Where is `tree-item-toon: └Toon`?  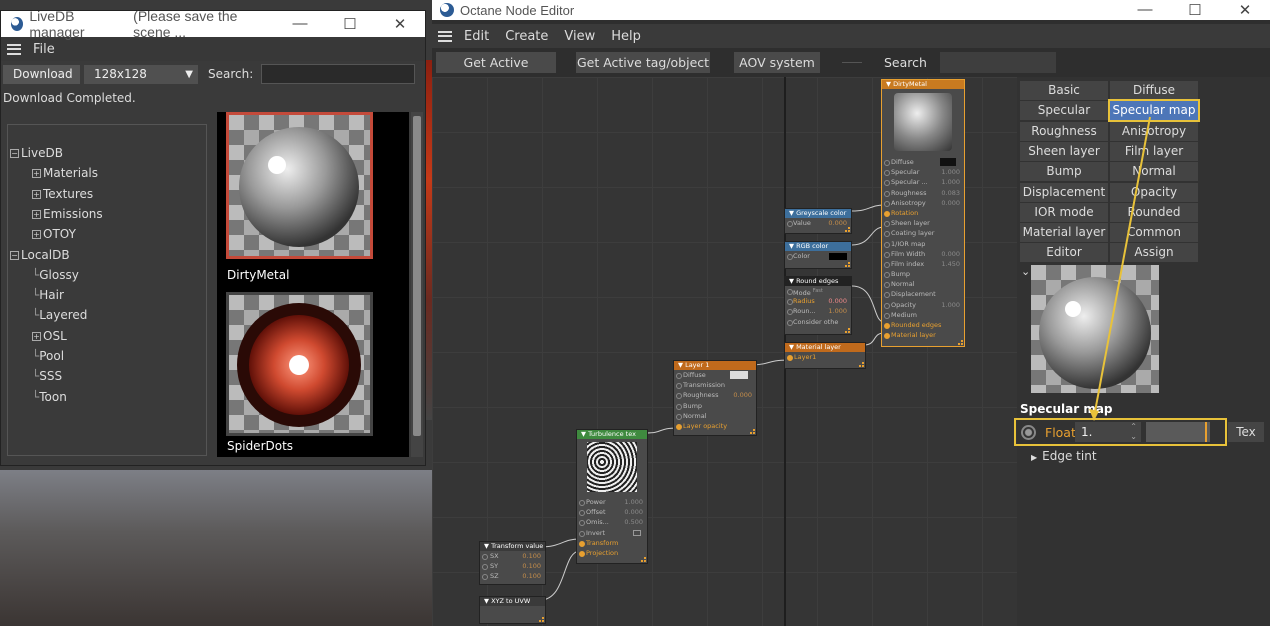 tree-item-toon: └Toon is located at coordinates (49, 397).